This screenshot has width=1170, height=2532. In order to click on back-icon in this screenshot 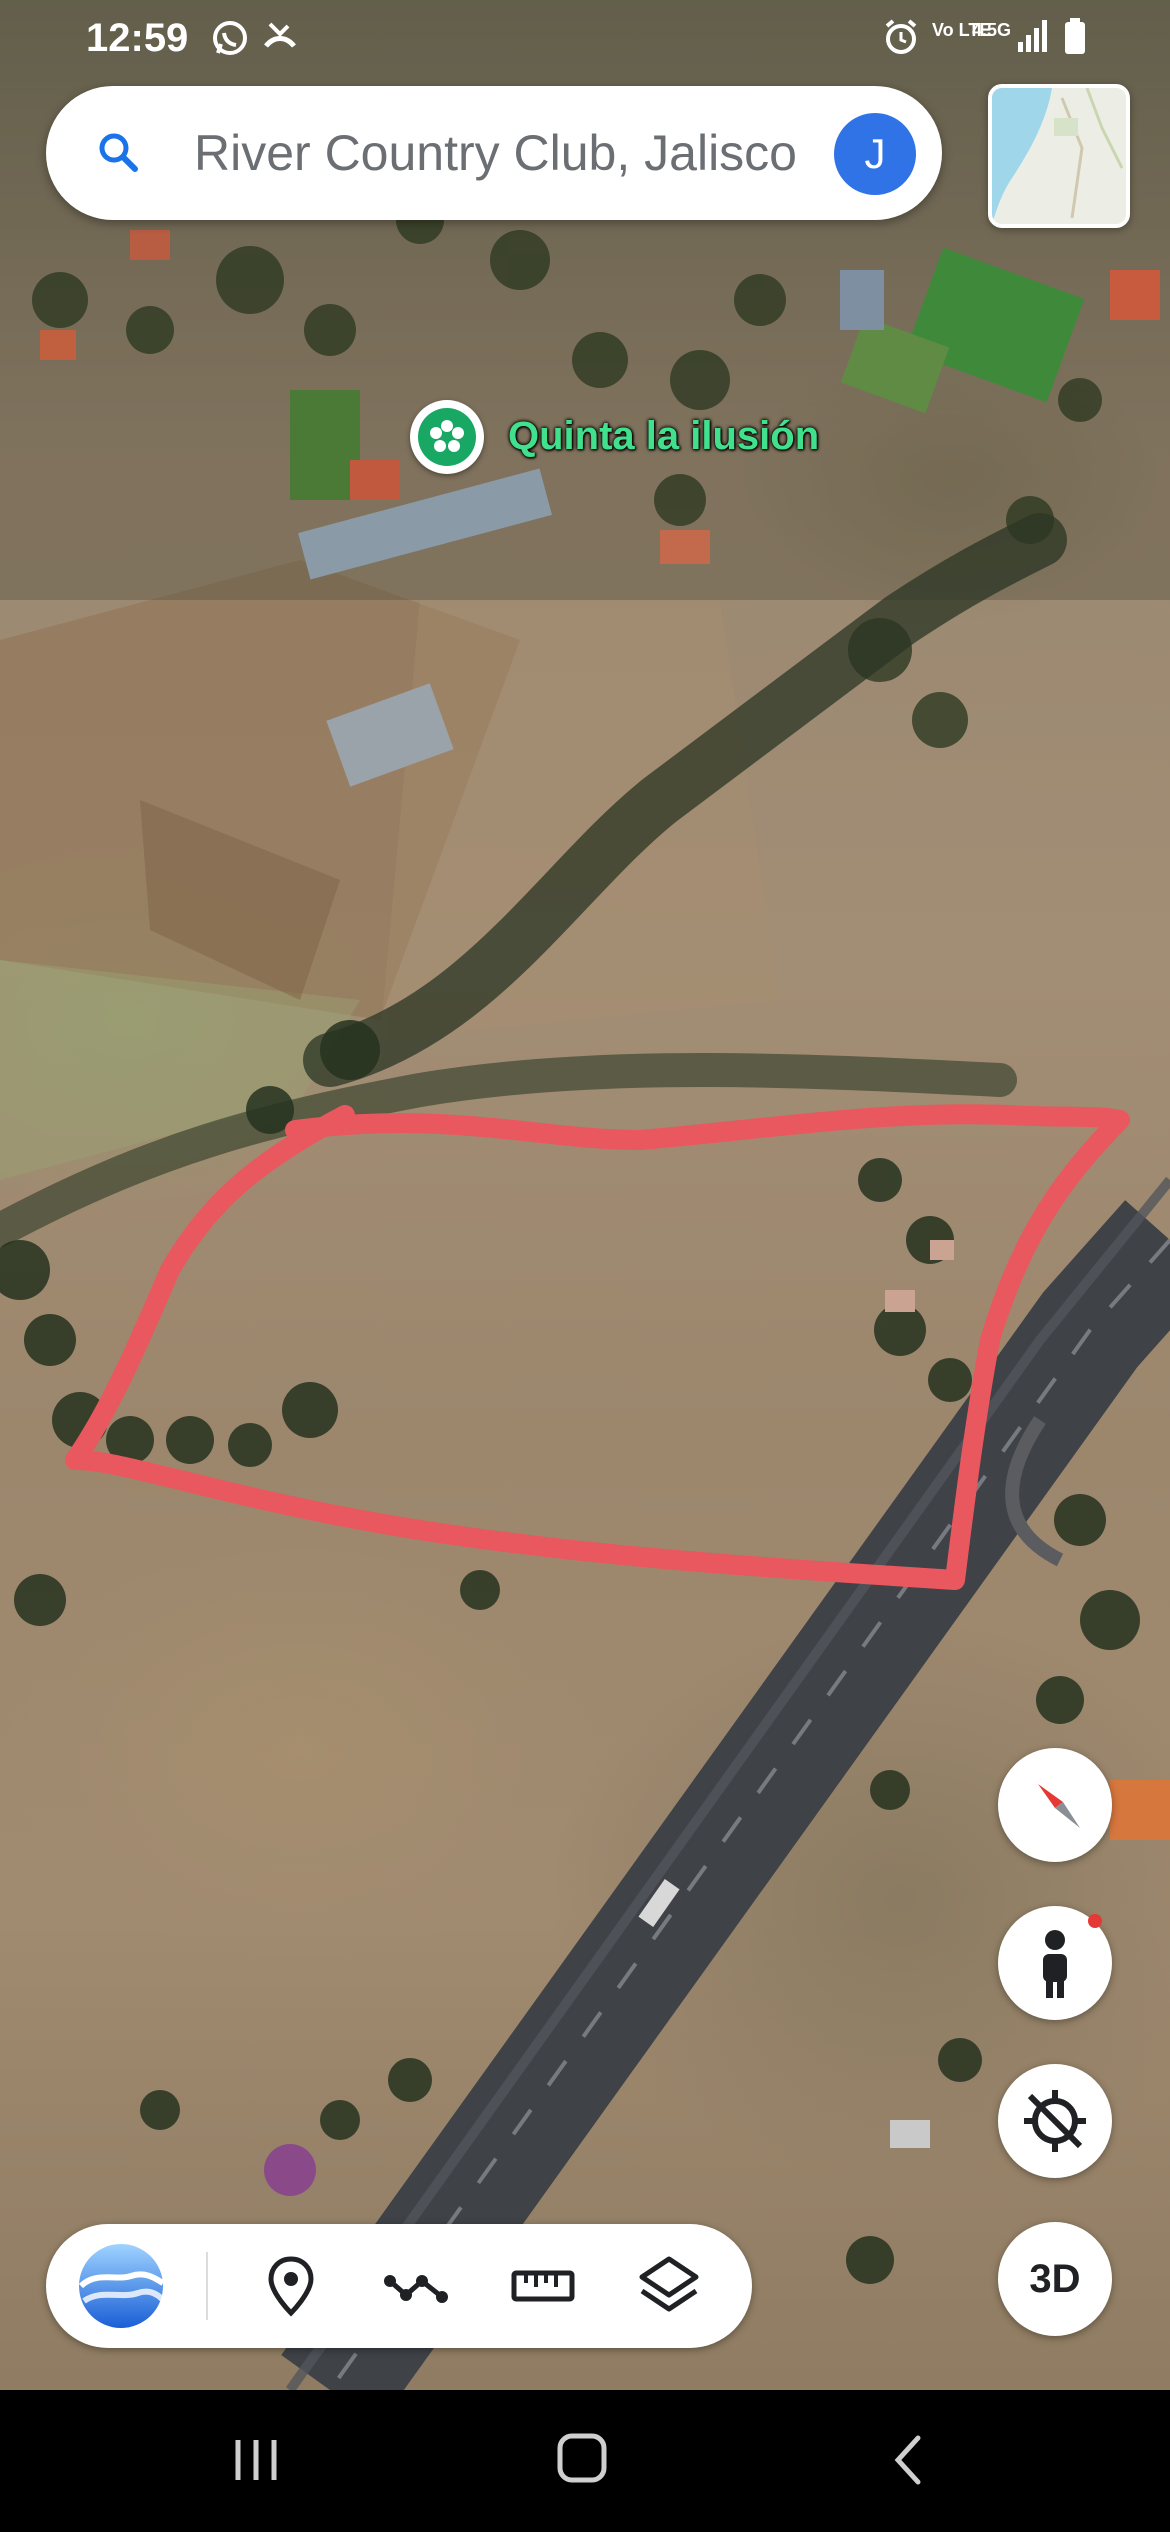, I will do `click(910, 2460)`.